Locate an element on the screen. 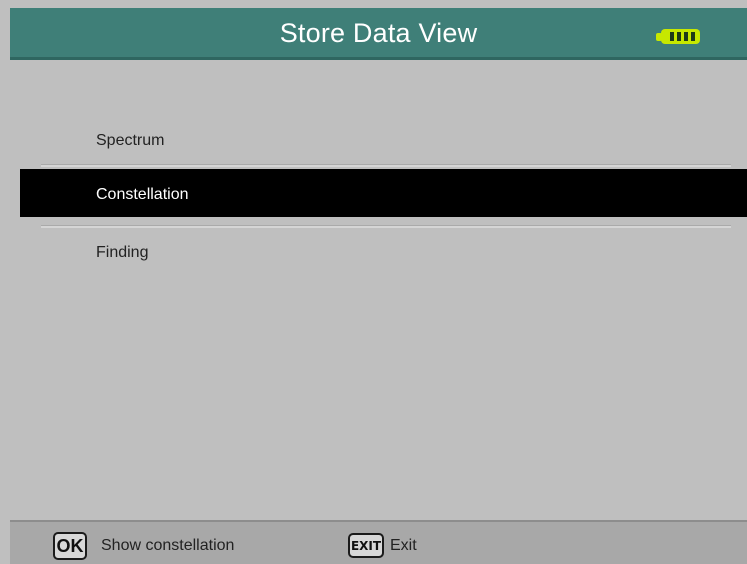  exit-hint: Exit is located at coordinates (403, 545).